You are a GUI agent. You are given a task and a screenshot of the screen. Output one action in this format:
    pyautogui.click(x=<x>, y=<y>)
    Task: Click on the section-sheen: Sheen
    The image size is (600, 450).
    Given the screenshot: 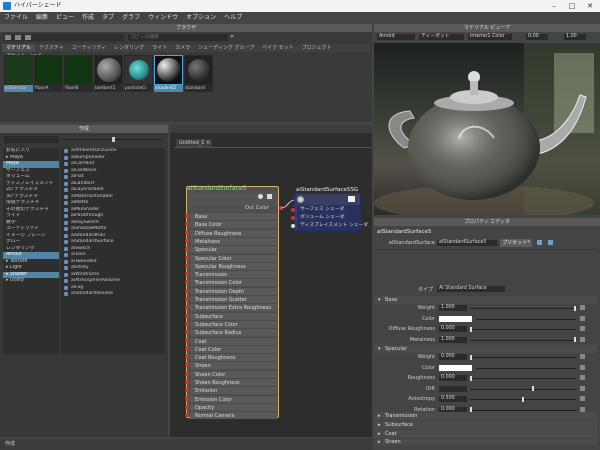 What is the action you would take?
    pyautogui.click(x=486, y=442)
    